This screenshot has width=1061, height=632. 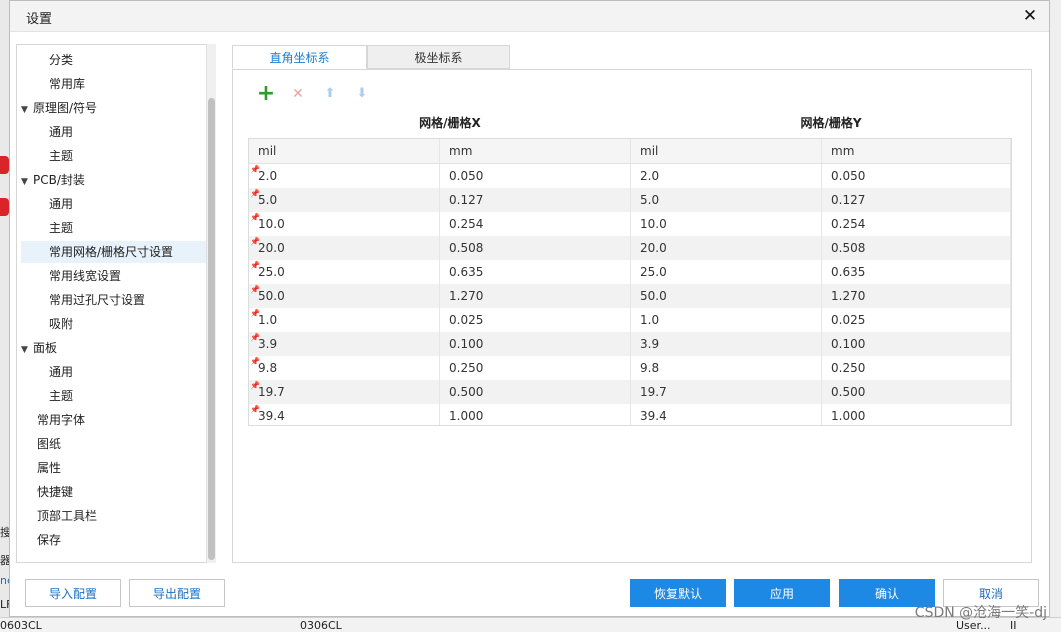 I want to click on close-icon: ✕, so click(x=1030, y=16).